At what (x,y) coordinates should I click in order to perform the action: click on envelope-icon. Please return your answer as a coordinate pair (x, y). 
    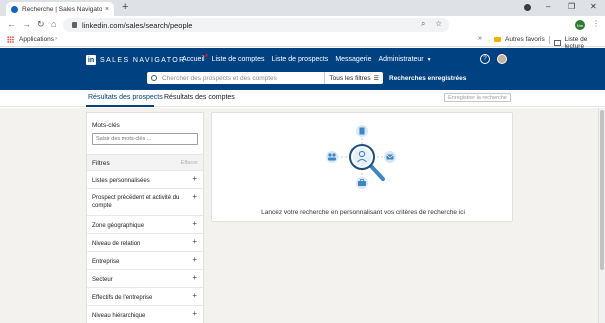
    Looking at the image, I should click on (390, 157).